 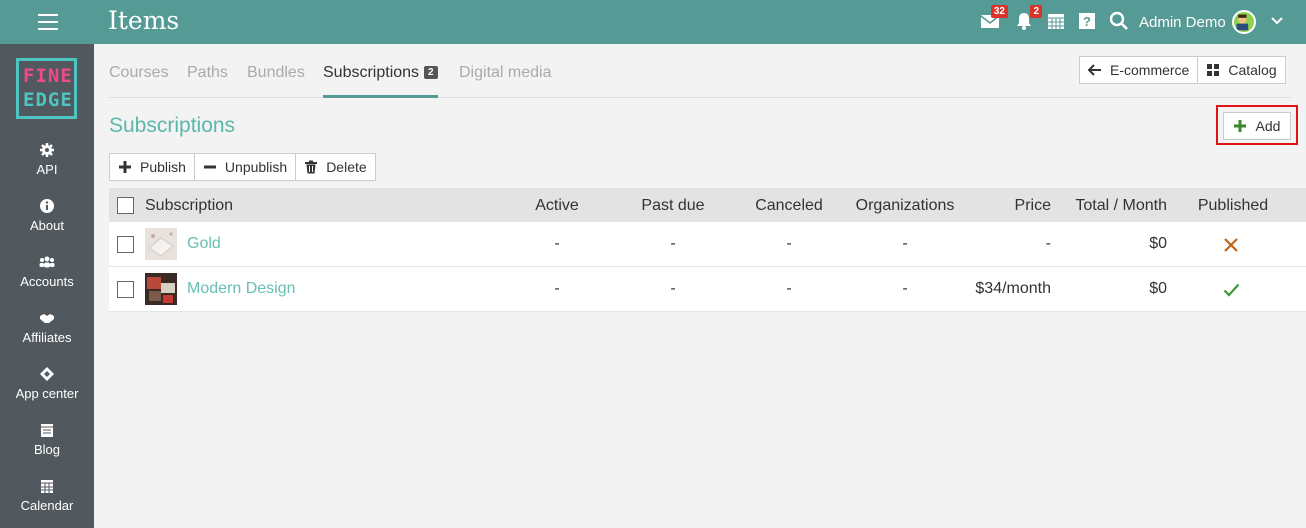 What do you see at coordinates (371, 72) in the screenshot?
I see `tab-subscriptions-label: Subscriptions` at bounding box center [371, 72].